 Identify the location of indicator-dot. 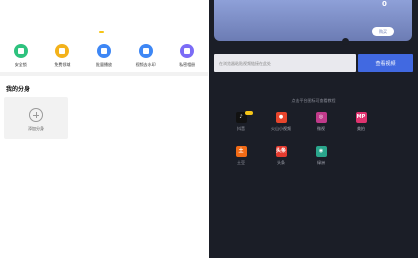
(101, 32).